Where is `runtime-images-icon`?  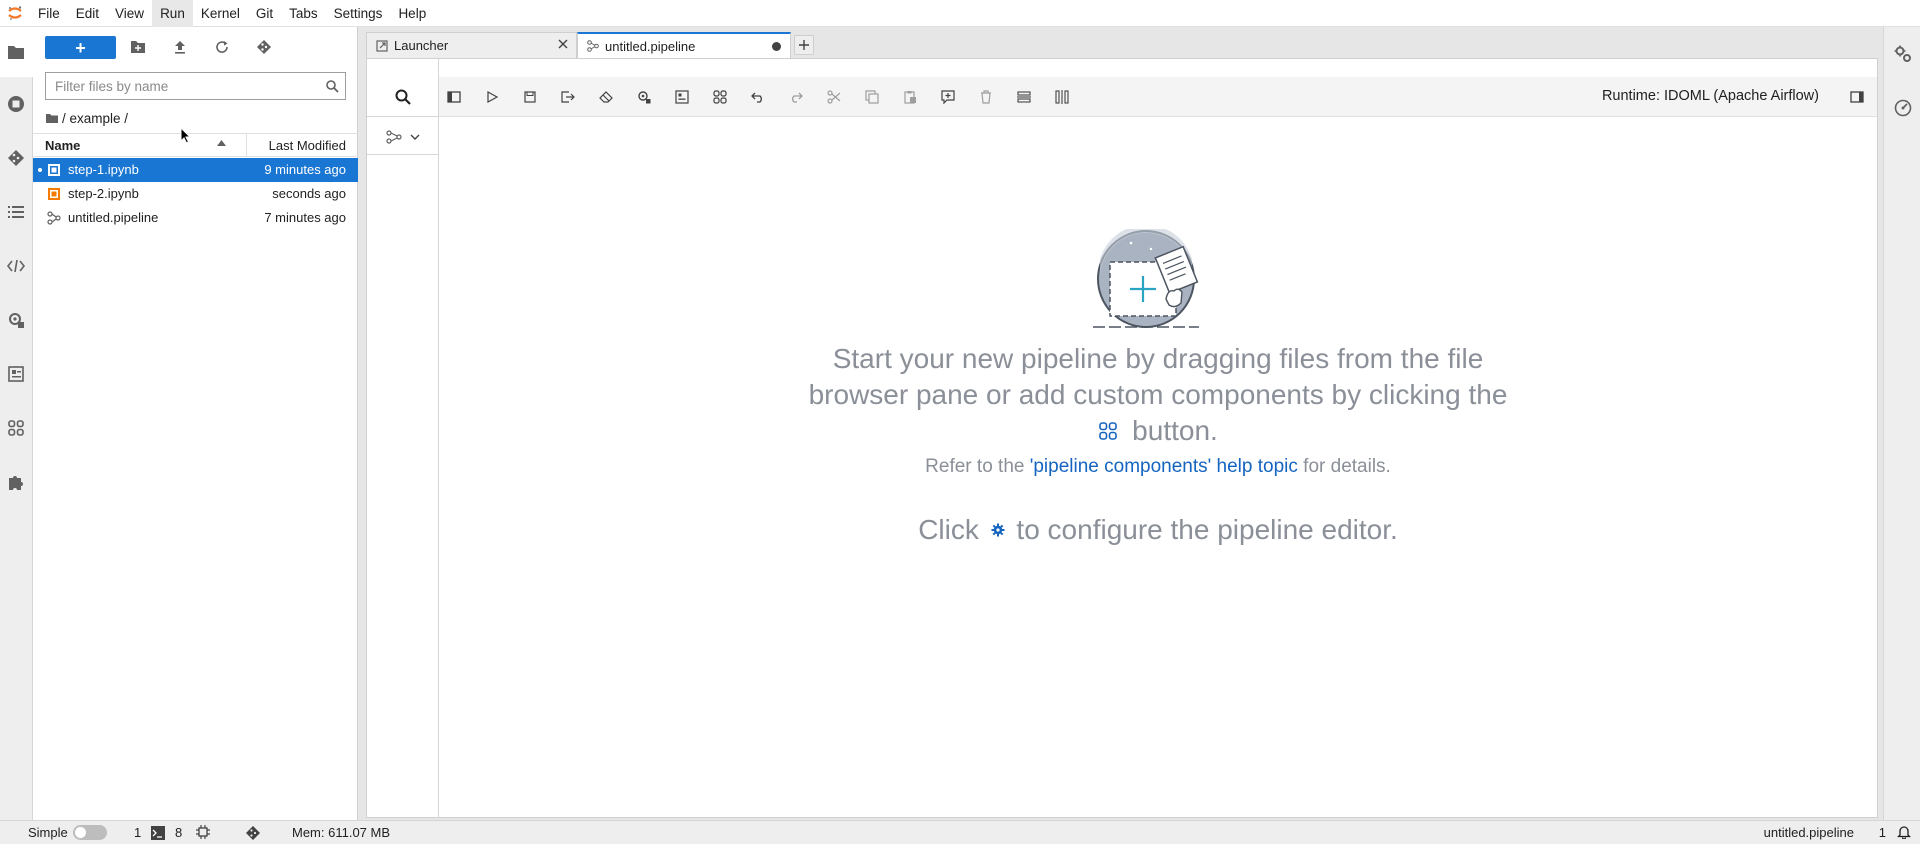 runtime-images-icon is located at coordinates (16, 374).